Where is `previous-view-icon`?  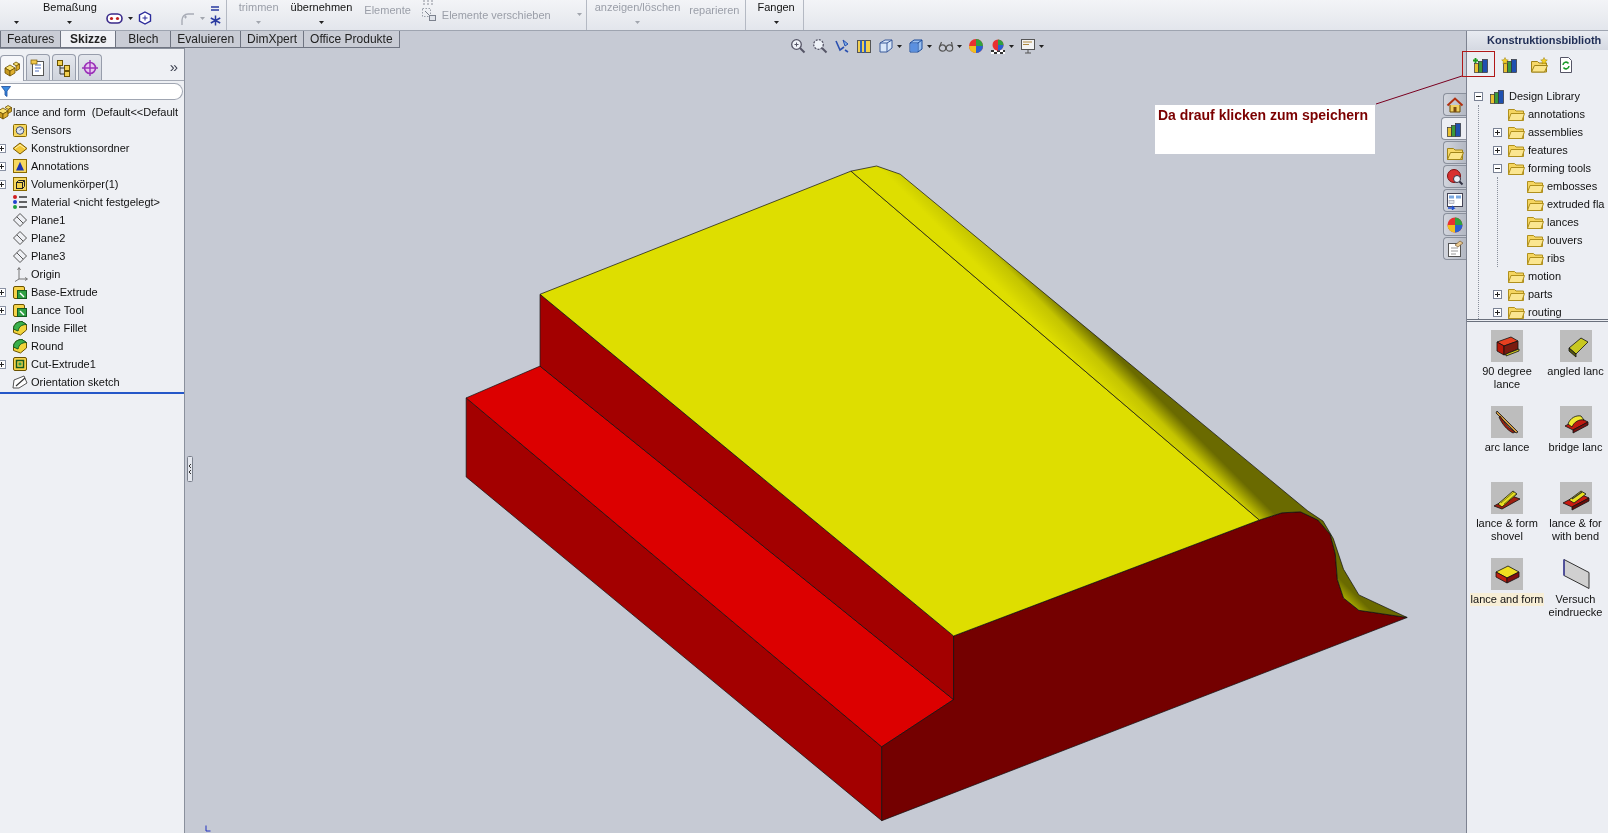
previous-view-icon is located at coordinates (842, 46).